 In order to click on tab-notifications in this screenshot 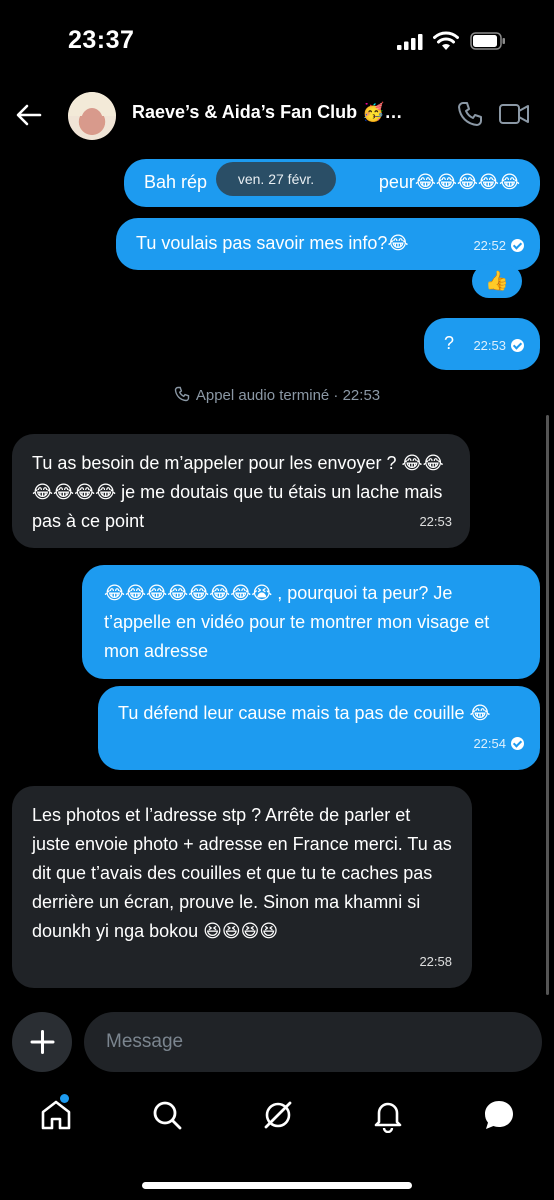, I will do `click(388, 1115)`.